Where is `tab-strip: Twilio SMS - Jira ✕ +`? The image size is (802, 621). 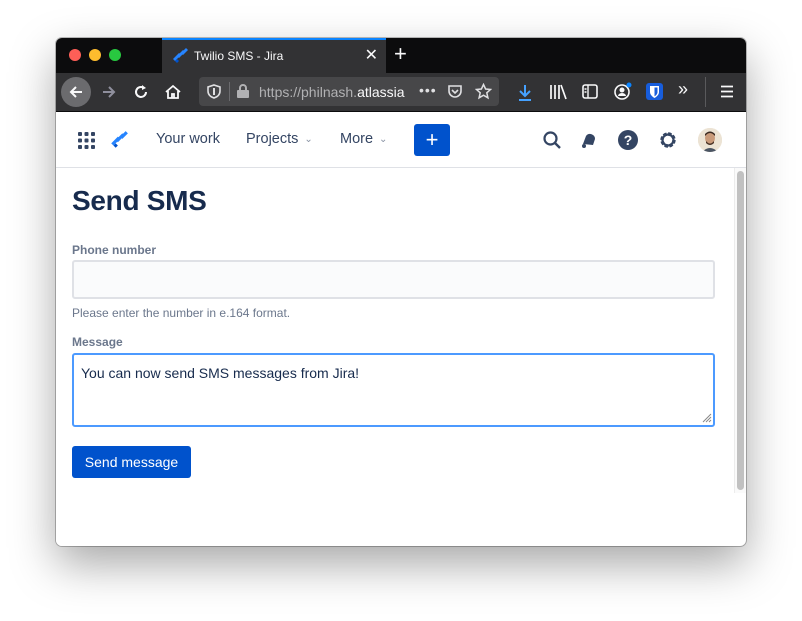 tab-strip: Twilio SMS - Jira ✕ + is located at coordinates (401, 55).